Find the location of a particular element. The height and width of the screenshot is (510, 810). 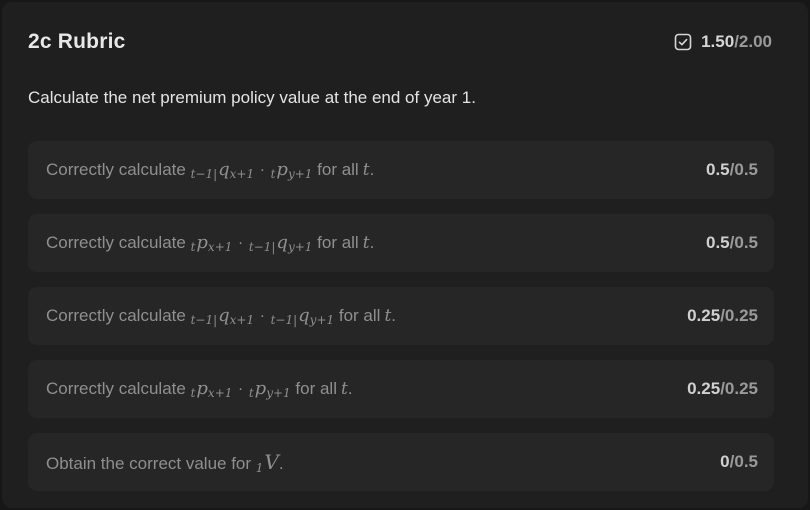

rubric-header: 2c Rubric 1.50/2.00 is located at coordinates (400, 42).